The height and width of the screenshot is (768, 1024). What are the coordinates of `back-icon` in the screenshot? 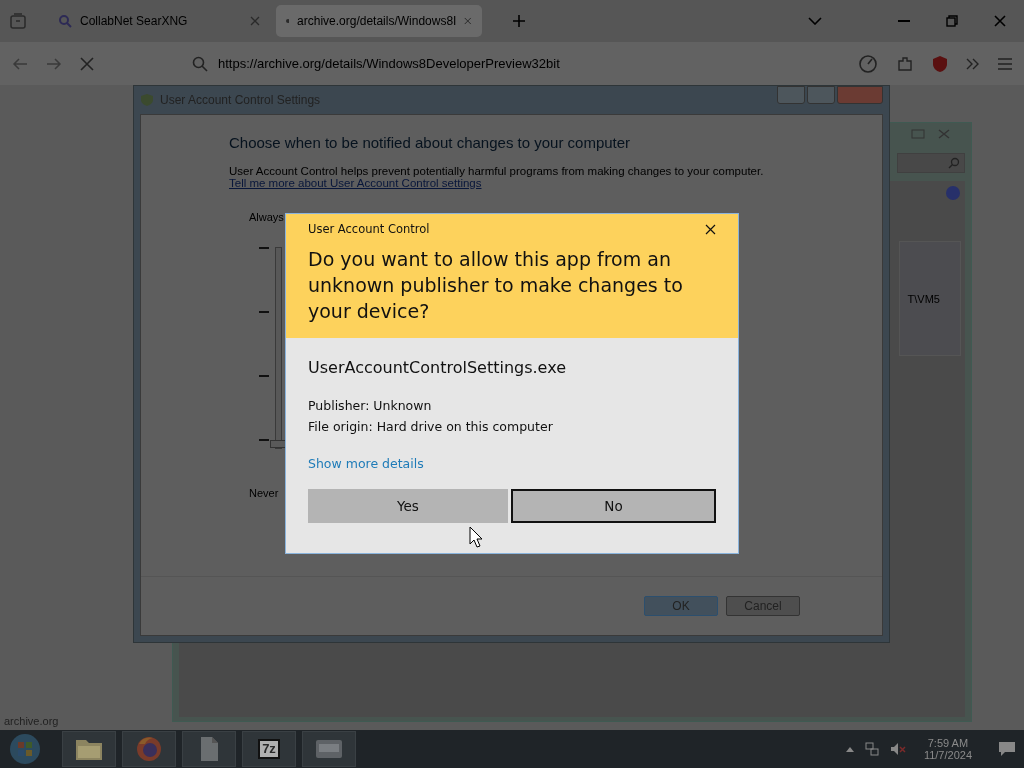 It's located at (20, 63).